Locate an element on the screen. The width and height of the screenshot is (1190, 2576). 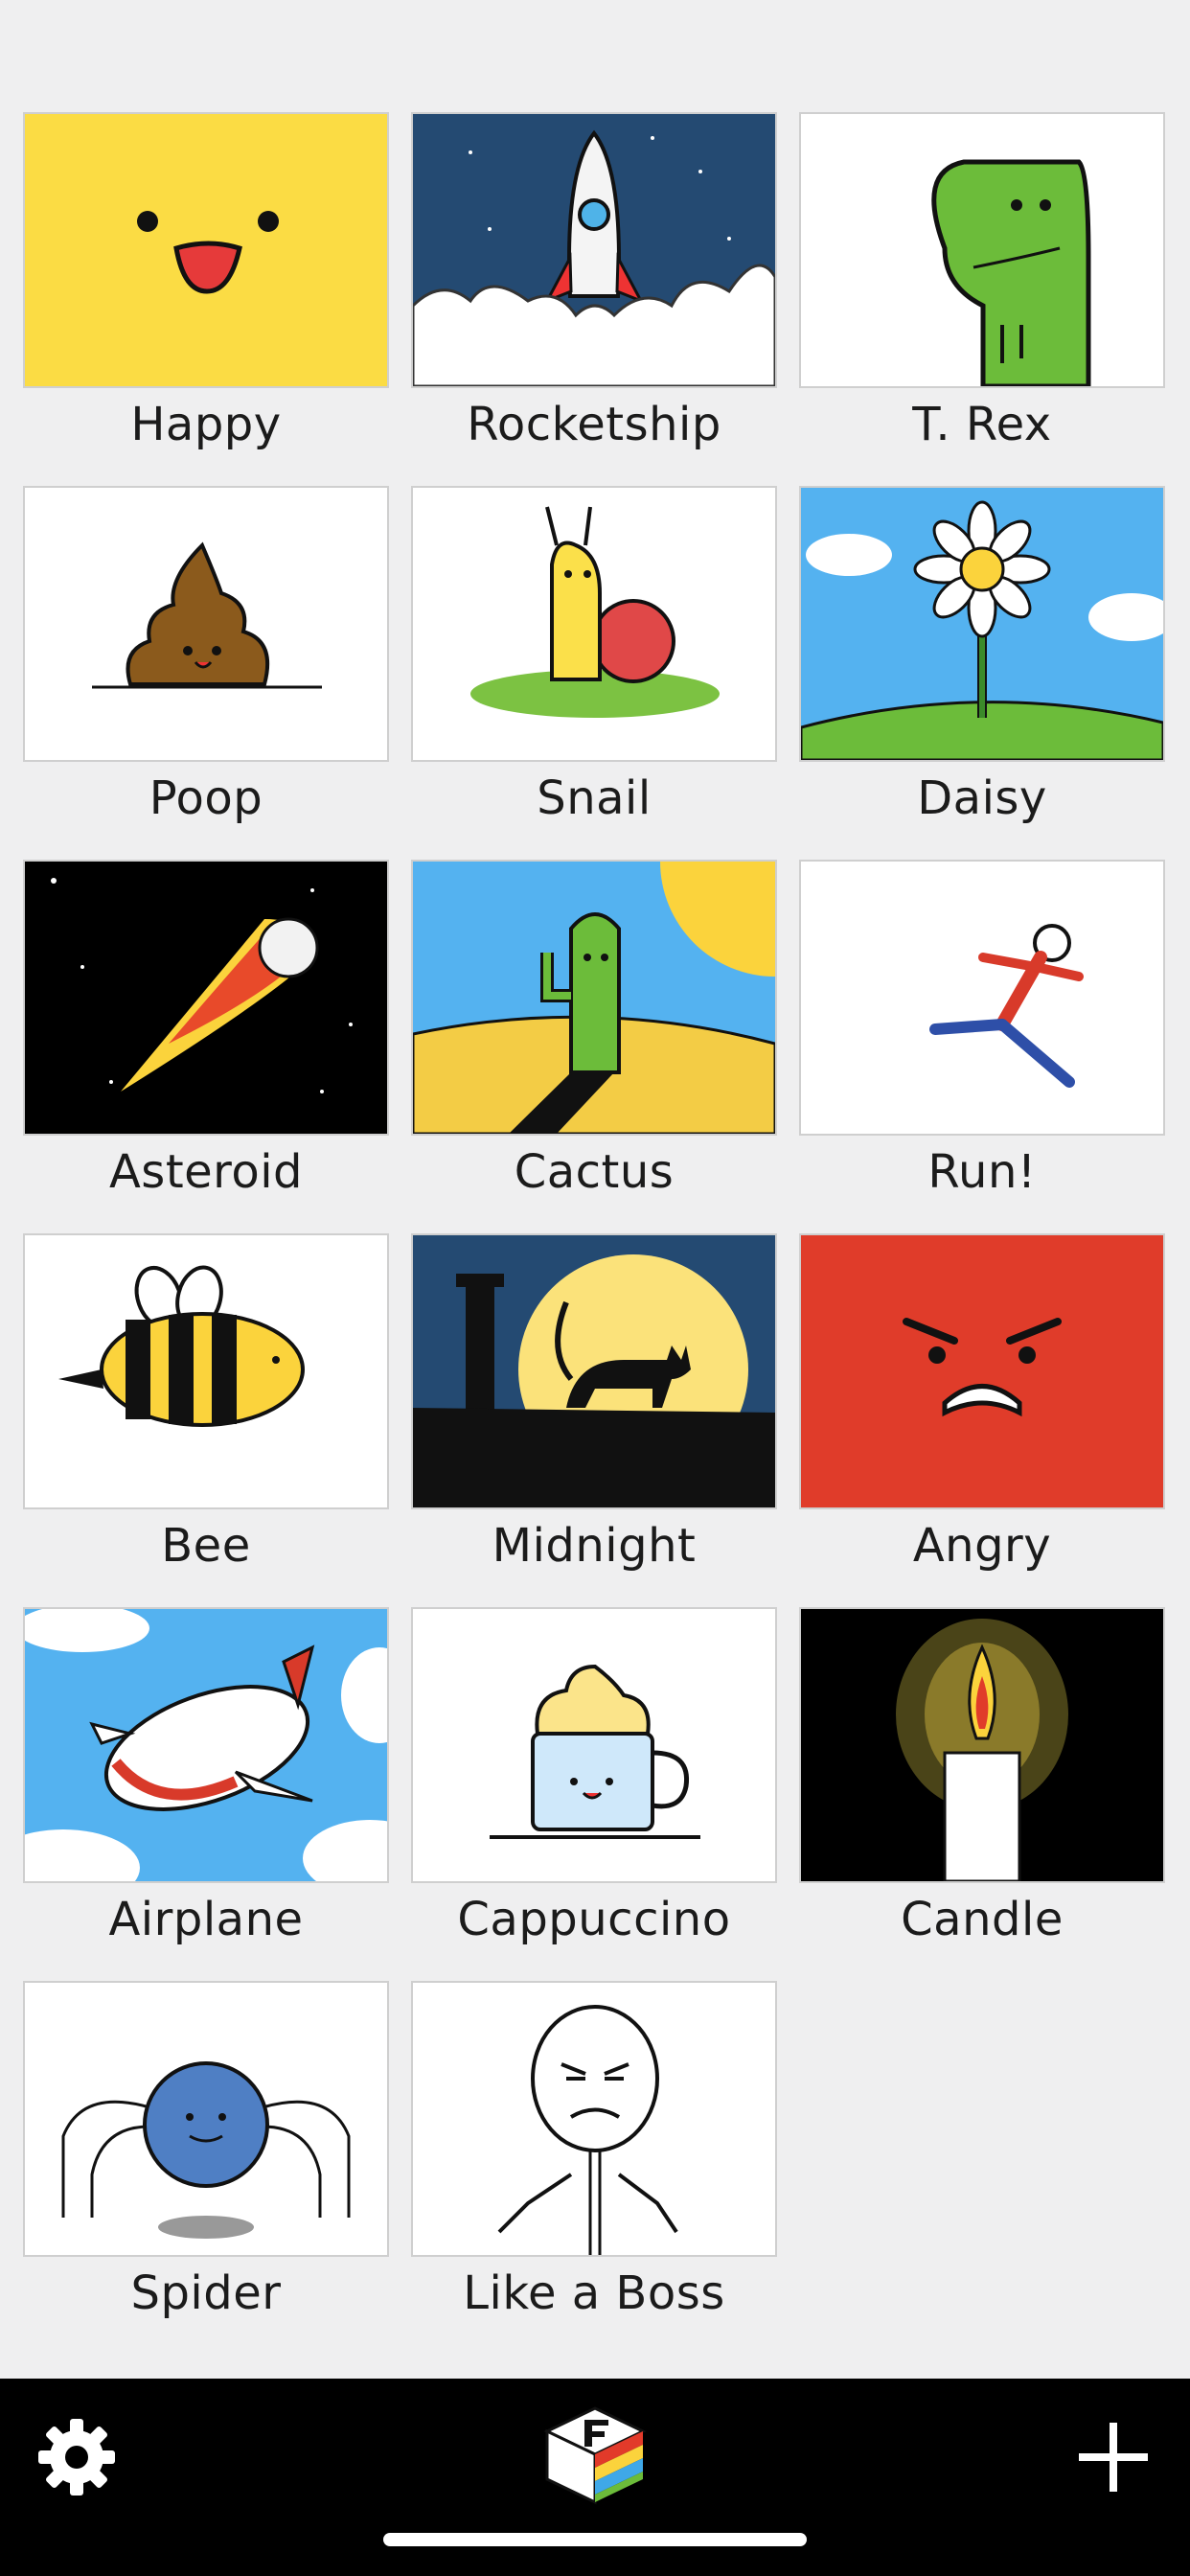
poop-icon is located at coordinates (206, 624).